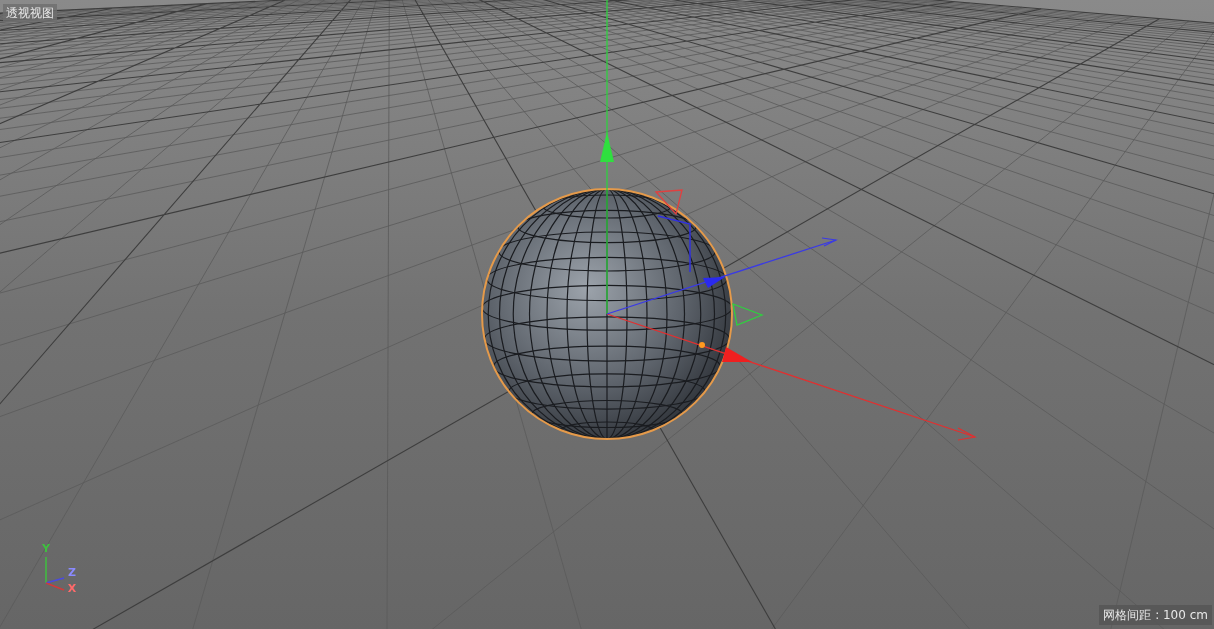 The width and height of the screenshot is (1214, 629). What do you see at coordinates (46, 548) in the screenshot?
I see `axis-label: Y` at bounding box center [46, 548].